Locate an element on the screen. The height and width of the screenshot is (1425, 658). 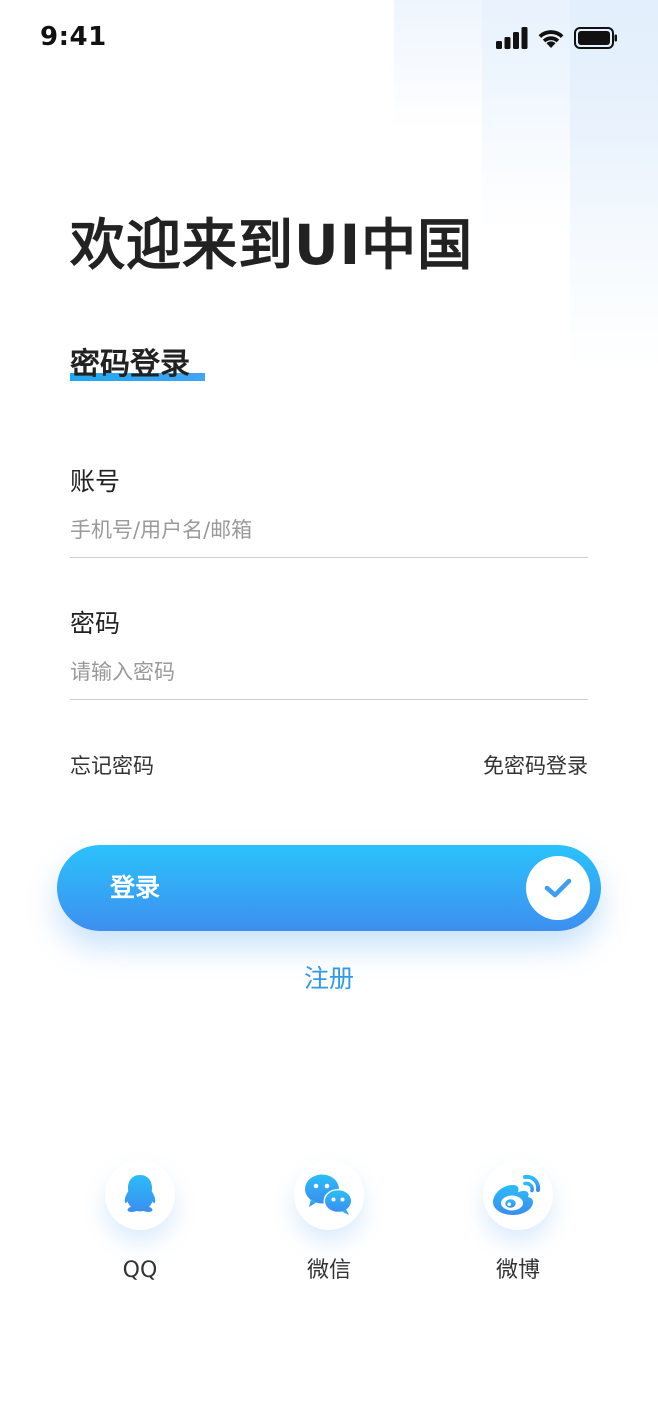
account-divider is located at coordinates (329, 557).